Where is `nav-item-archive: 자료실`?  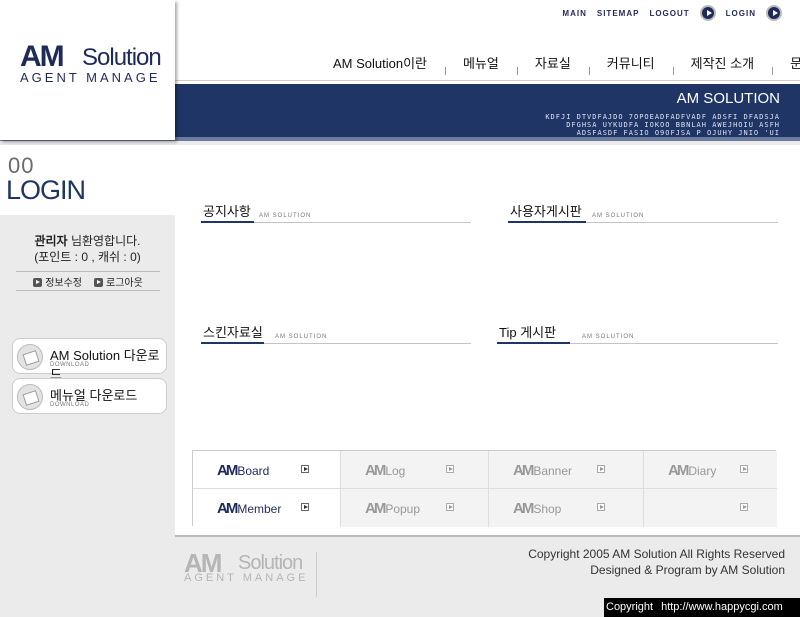 nav-item-archive: 자료실 is located at coordinates (552, 64).